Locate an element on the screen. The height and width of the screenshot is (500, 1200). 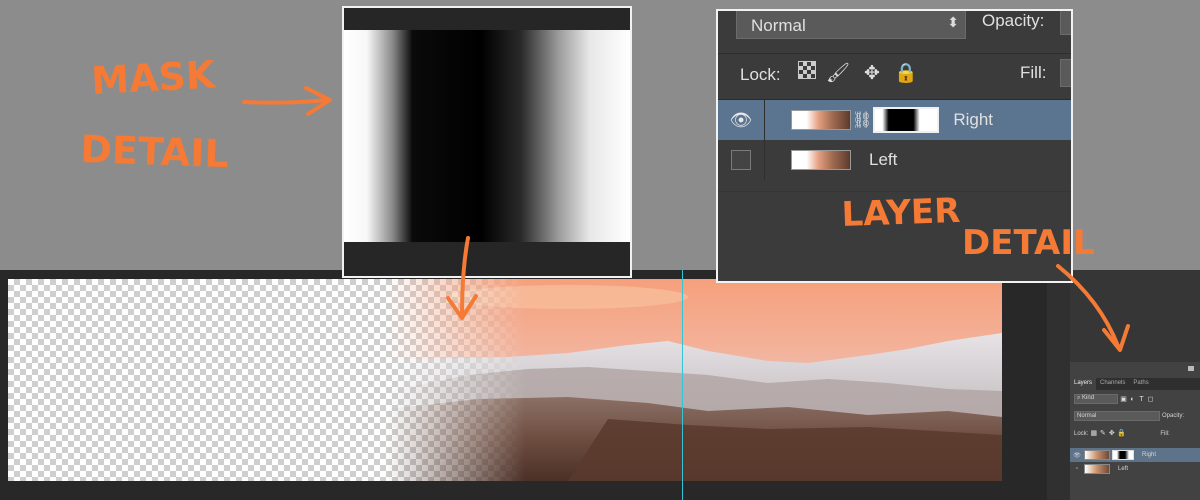
filter-row: ⌕ Kind ▣ ◐ T ◻ is located at coordinates (1114, 399).